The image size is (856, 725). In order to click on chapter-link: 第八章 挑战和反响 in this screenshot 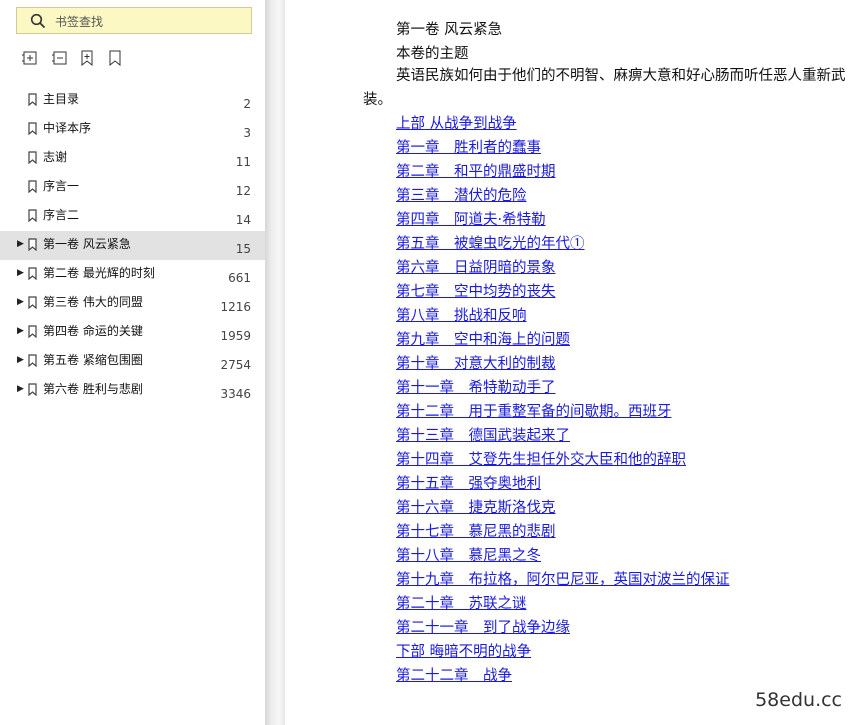, I will do `click(461, 314)`.